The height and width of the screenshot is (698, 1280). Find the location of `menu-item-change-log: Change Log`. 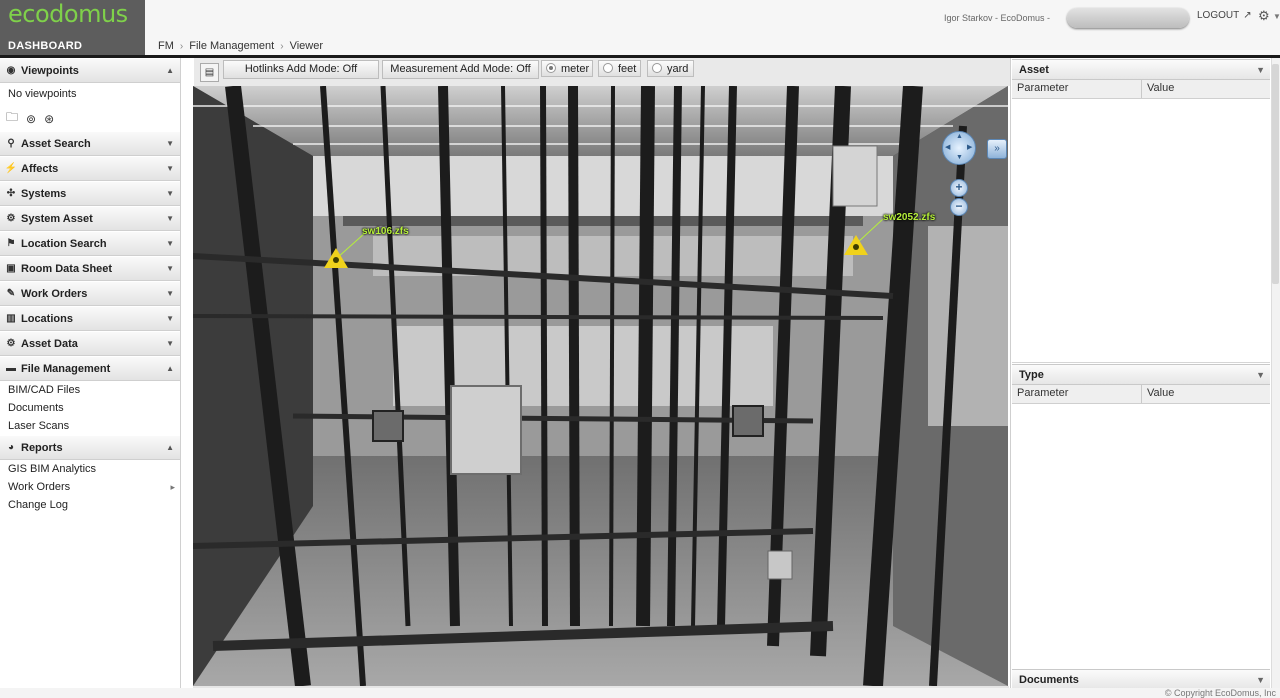

menu-item-change-log: Change Log is located at coordinates (90, 505).